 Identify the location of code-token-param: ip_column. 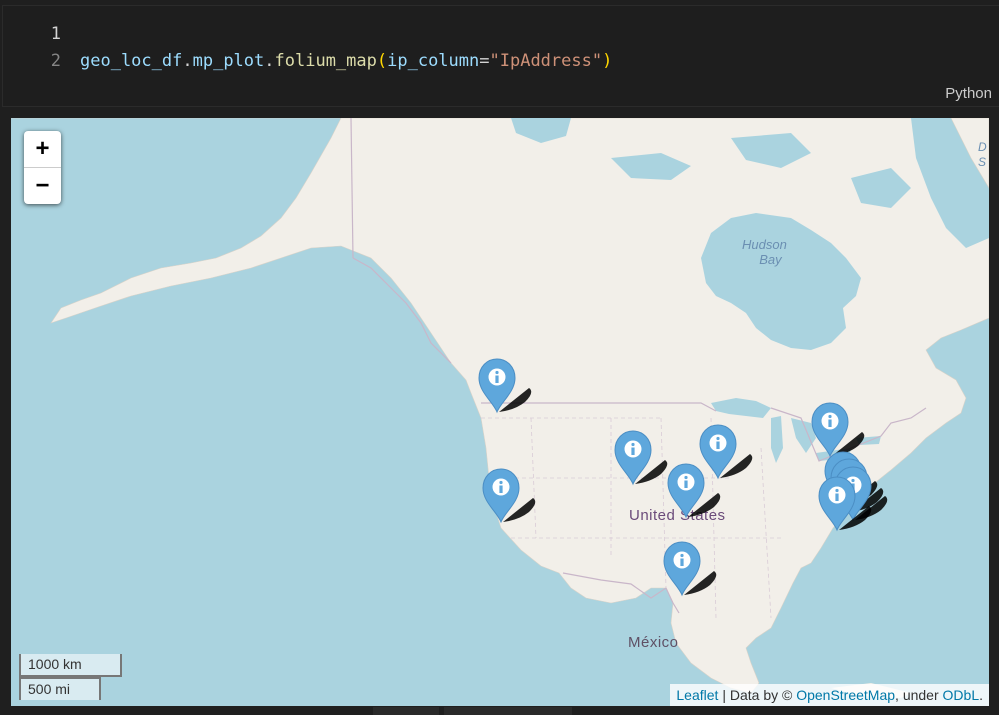
(433, 61).